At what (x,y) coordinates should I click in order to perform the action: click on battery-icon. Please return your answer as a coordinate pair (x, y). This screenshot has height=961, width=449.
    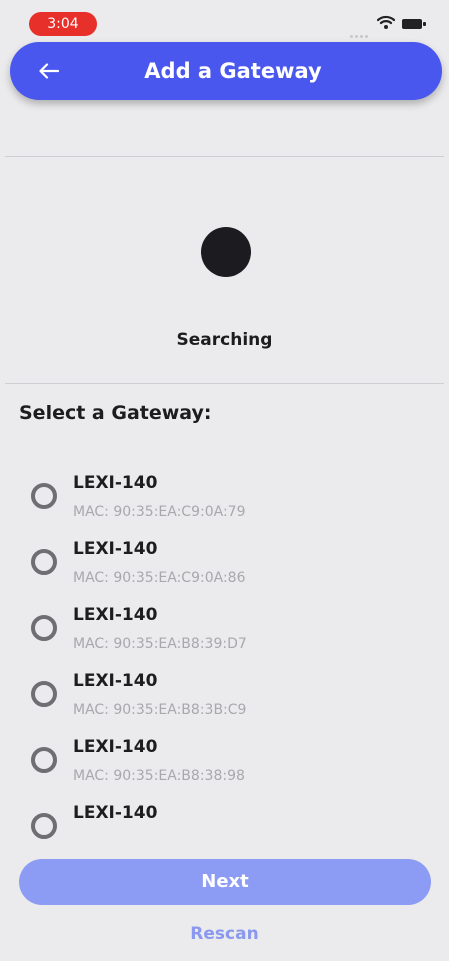
    Looking at the image, I should click on (415, 24).